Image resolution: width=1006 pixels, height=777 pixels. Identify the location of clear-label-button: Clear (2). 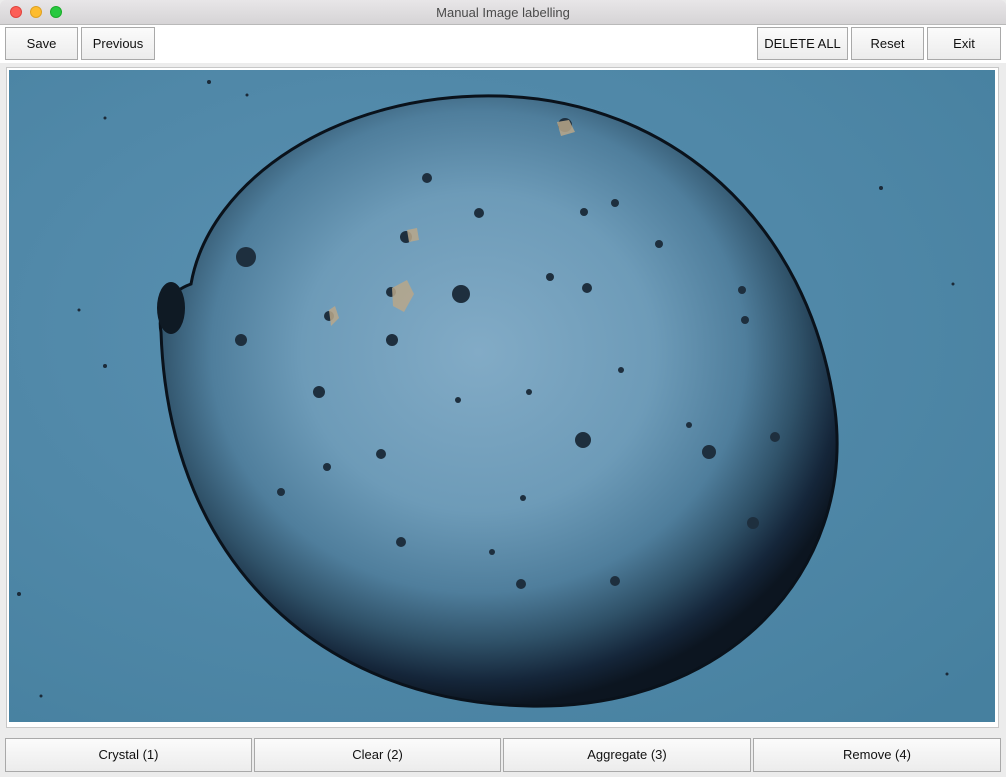
(377, 755).